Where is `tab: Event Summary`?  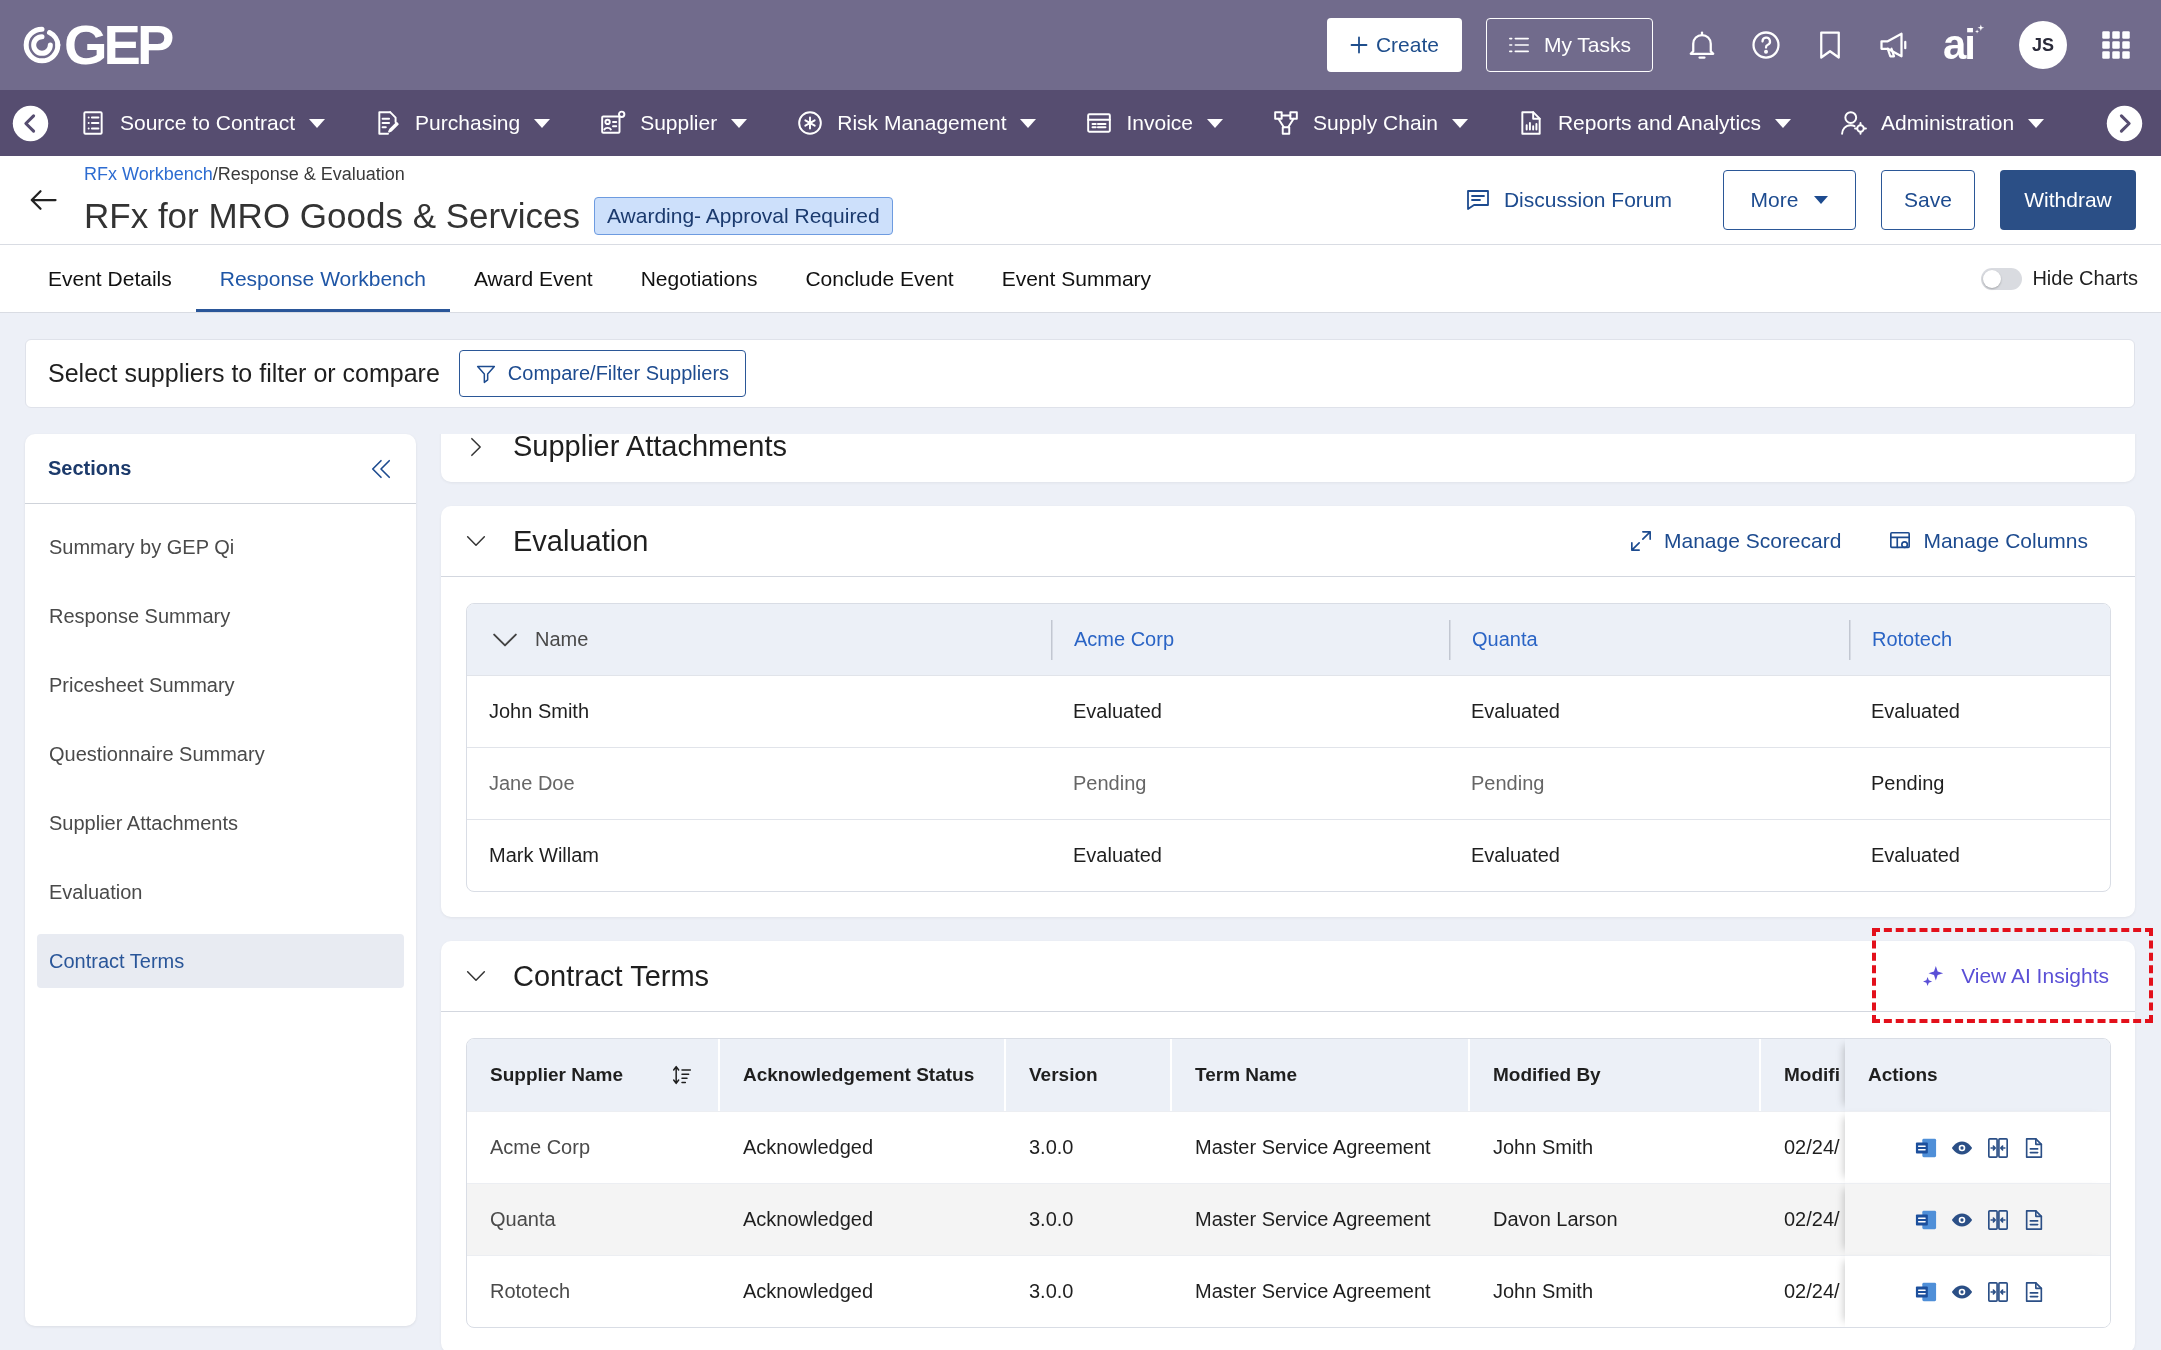 tab: Event Summary is located at coordinates (1076, 278).